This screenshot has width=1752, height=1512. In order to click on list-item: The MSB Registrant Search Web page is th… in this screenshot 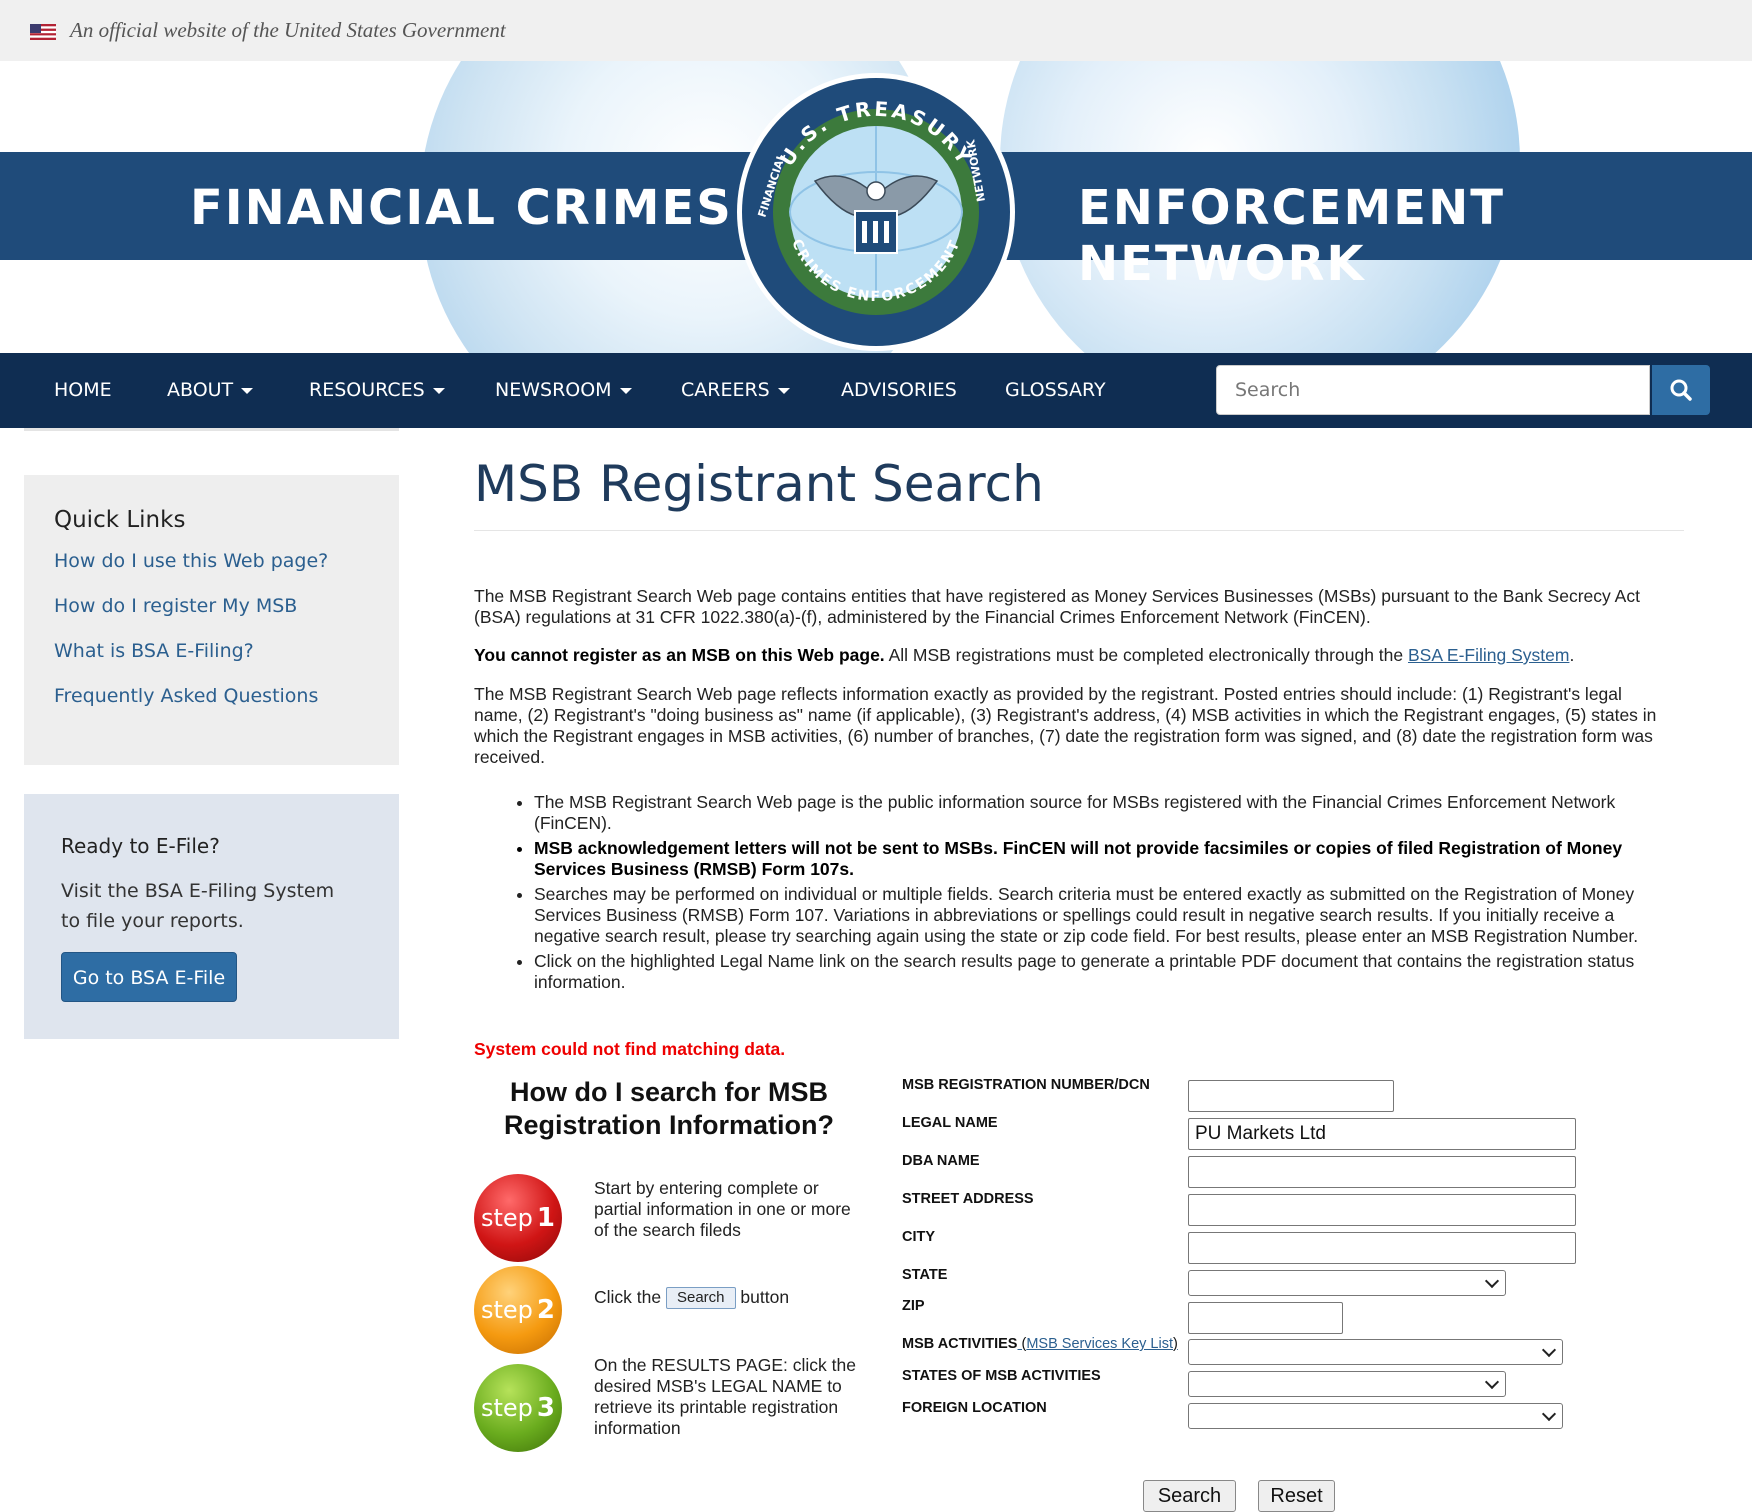, I will do `click(1109, 813)`.